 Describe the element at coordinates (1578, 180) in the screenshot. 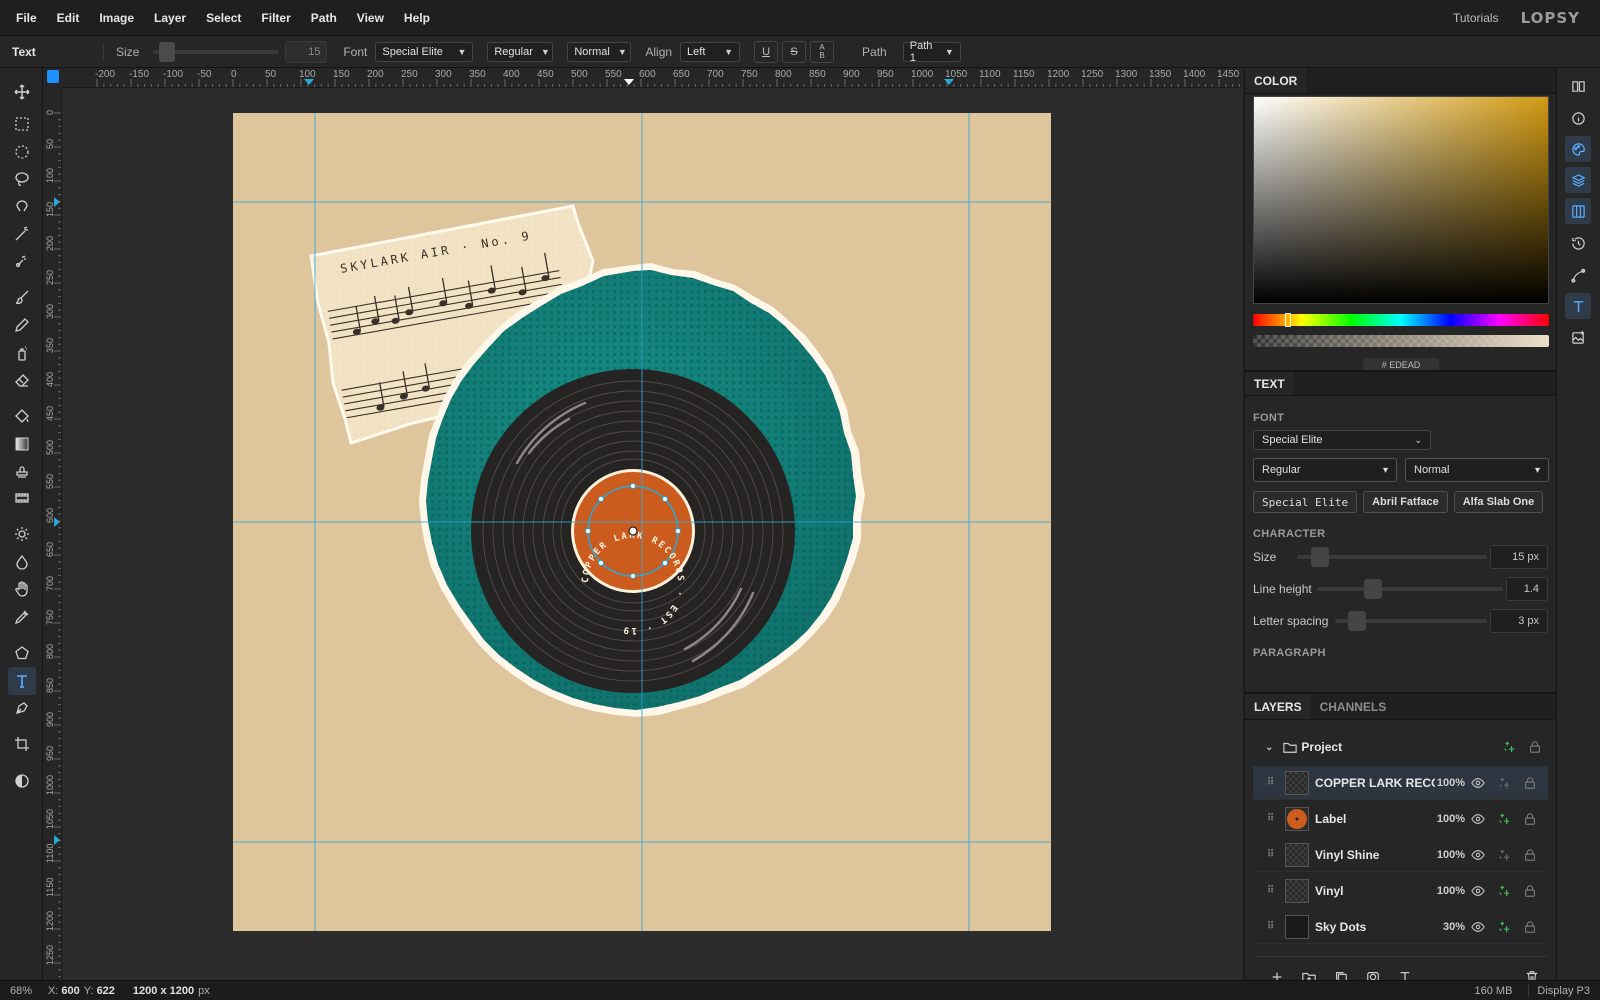

I see `strip-layers-button` at that location.